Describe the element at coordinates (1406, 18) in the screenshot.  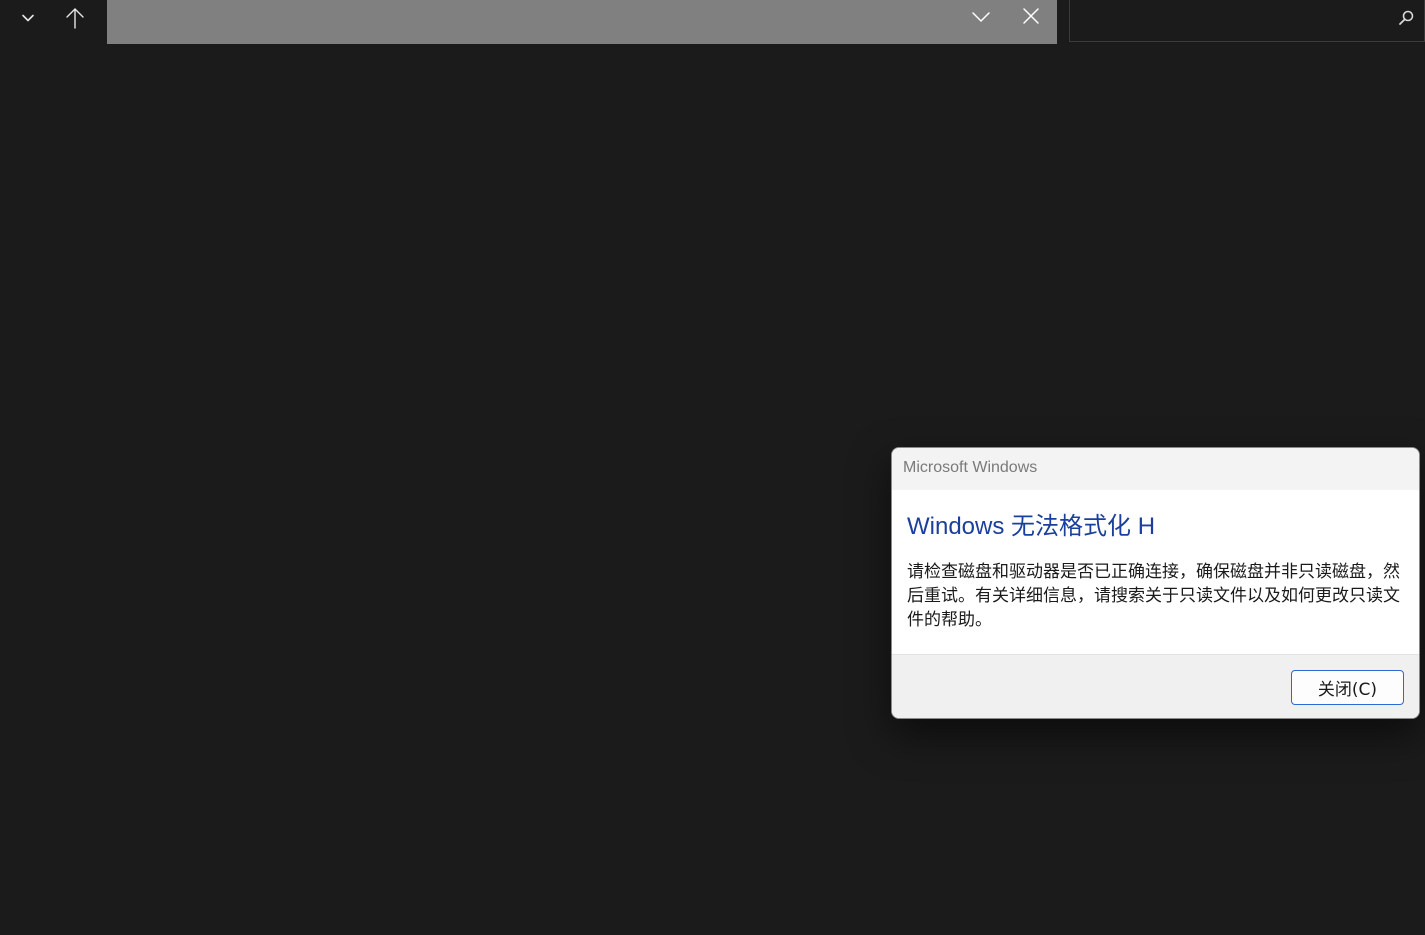
I see `search-icon` at that location.